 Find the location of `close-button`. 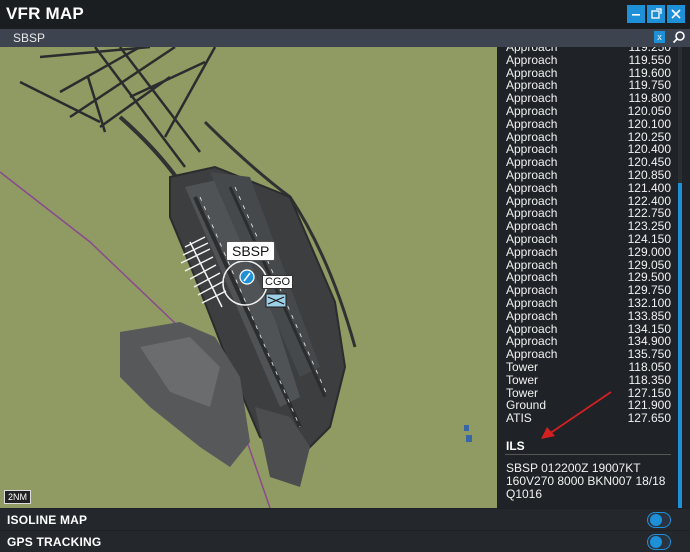

close-button is located at coordinates (676, 14).